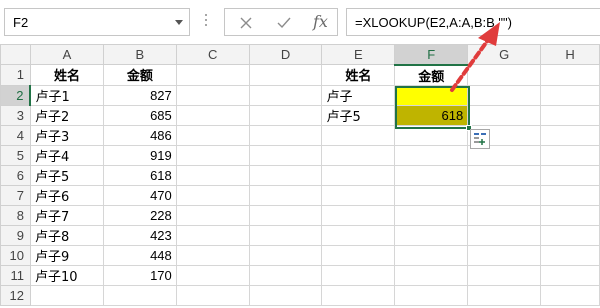 This screenshot has width=600, height=308. What do you see at coordinates (15, 175) in the screenshot?
I see `row-header: 6` at bounding box center [15, 175].